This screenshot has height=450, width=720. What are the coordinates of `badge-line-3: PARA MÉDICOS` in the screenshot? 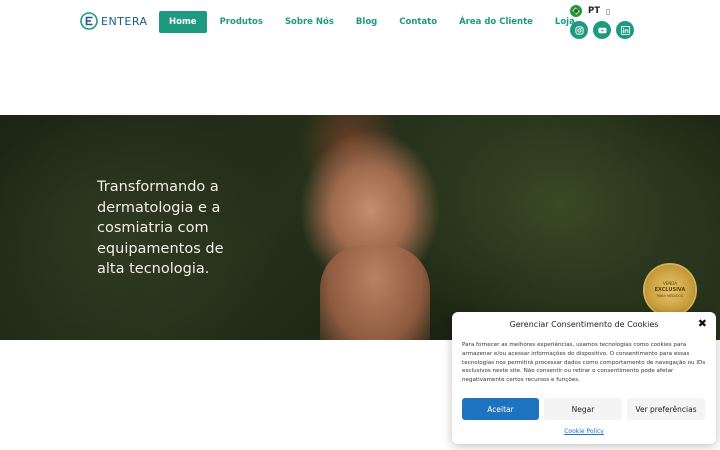 It's located at (670, 296).